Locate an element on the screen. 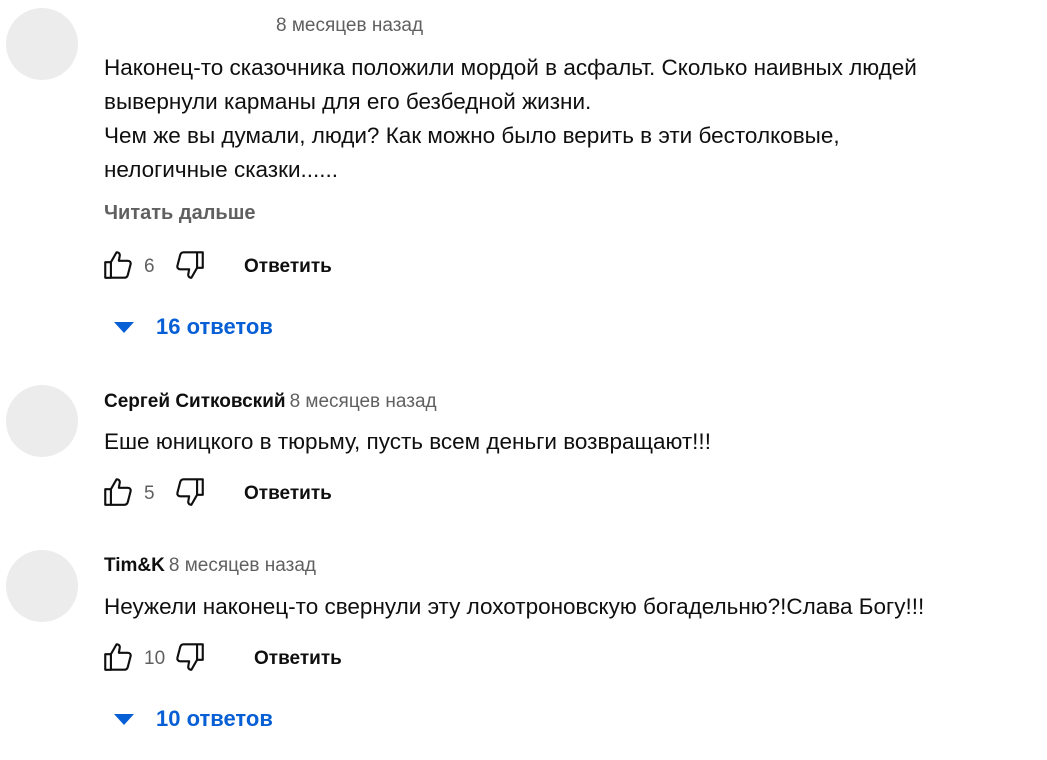 This screenshot has height=760, width=1047. comment-header: Tim&K 8 месяцев назад is located at coordinates (210, 566).